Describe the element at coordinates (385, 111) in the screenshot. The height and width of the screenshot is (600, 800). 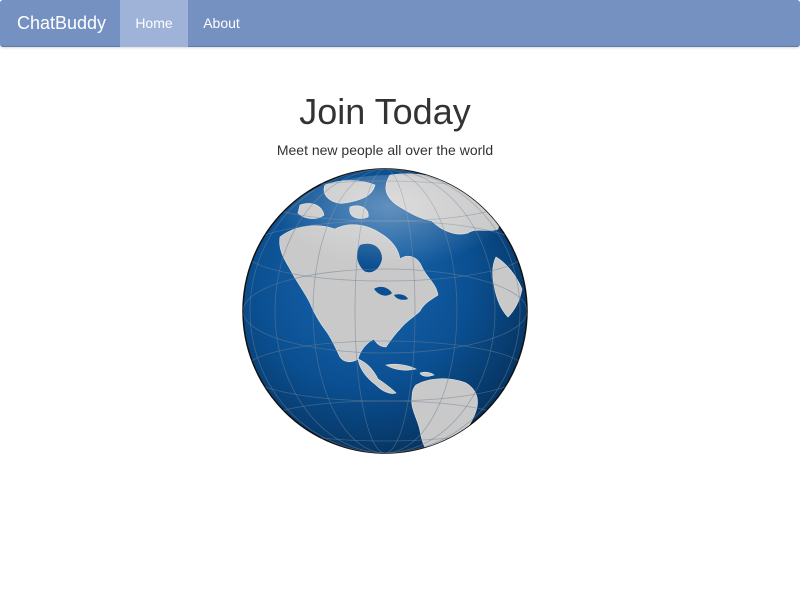
I see `hero-title: Join Today` at that location.